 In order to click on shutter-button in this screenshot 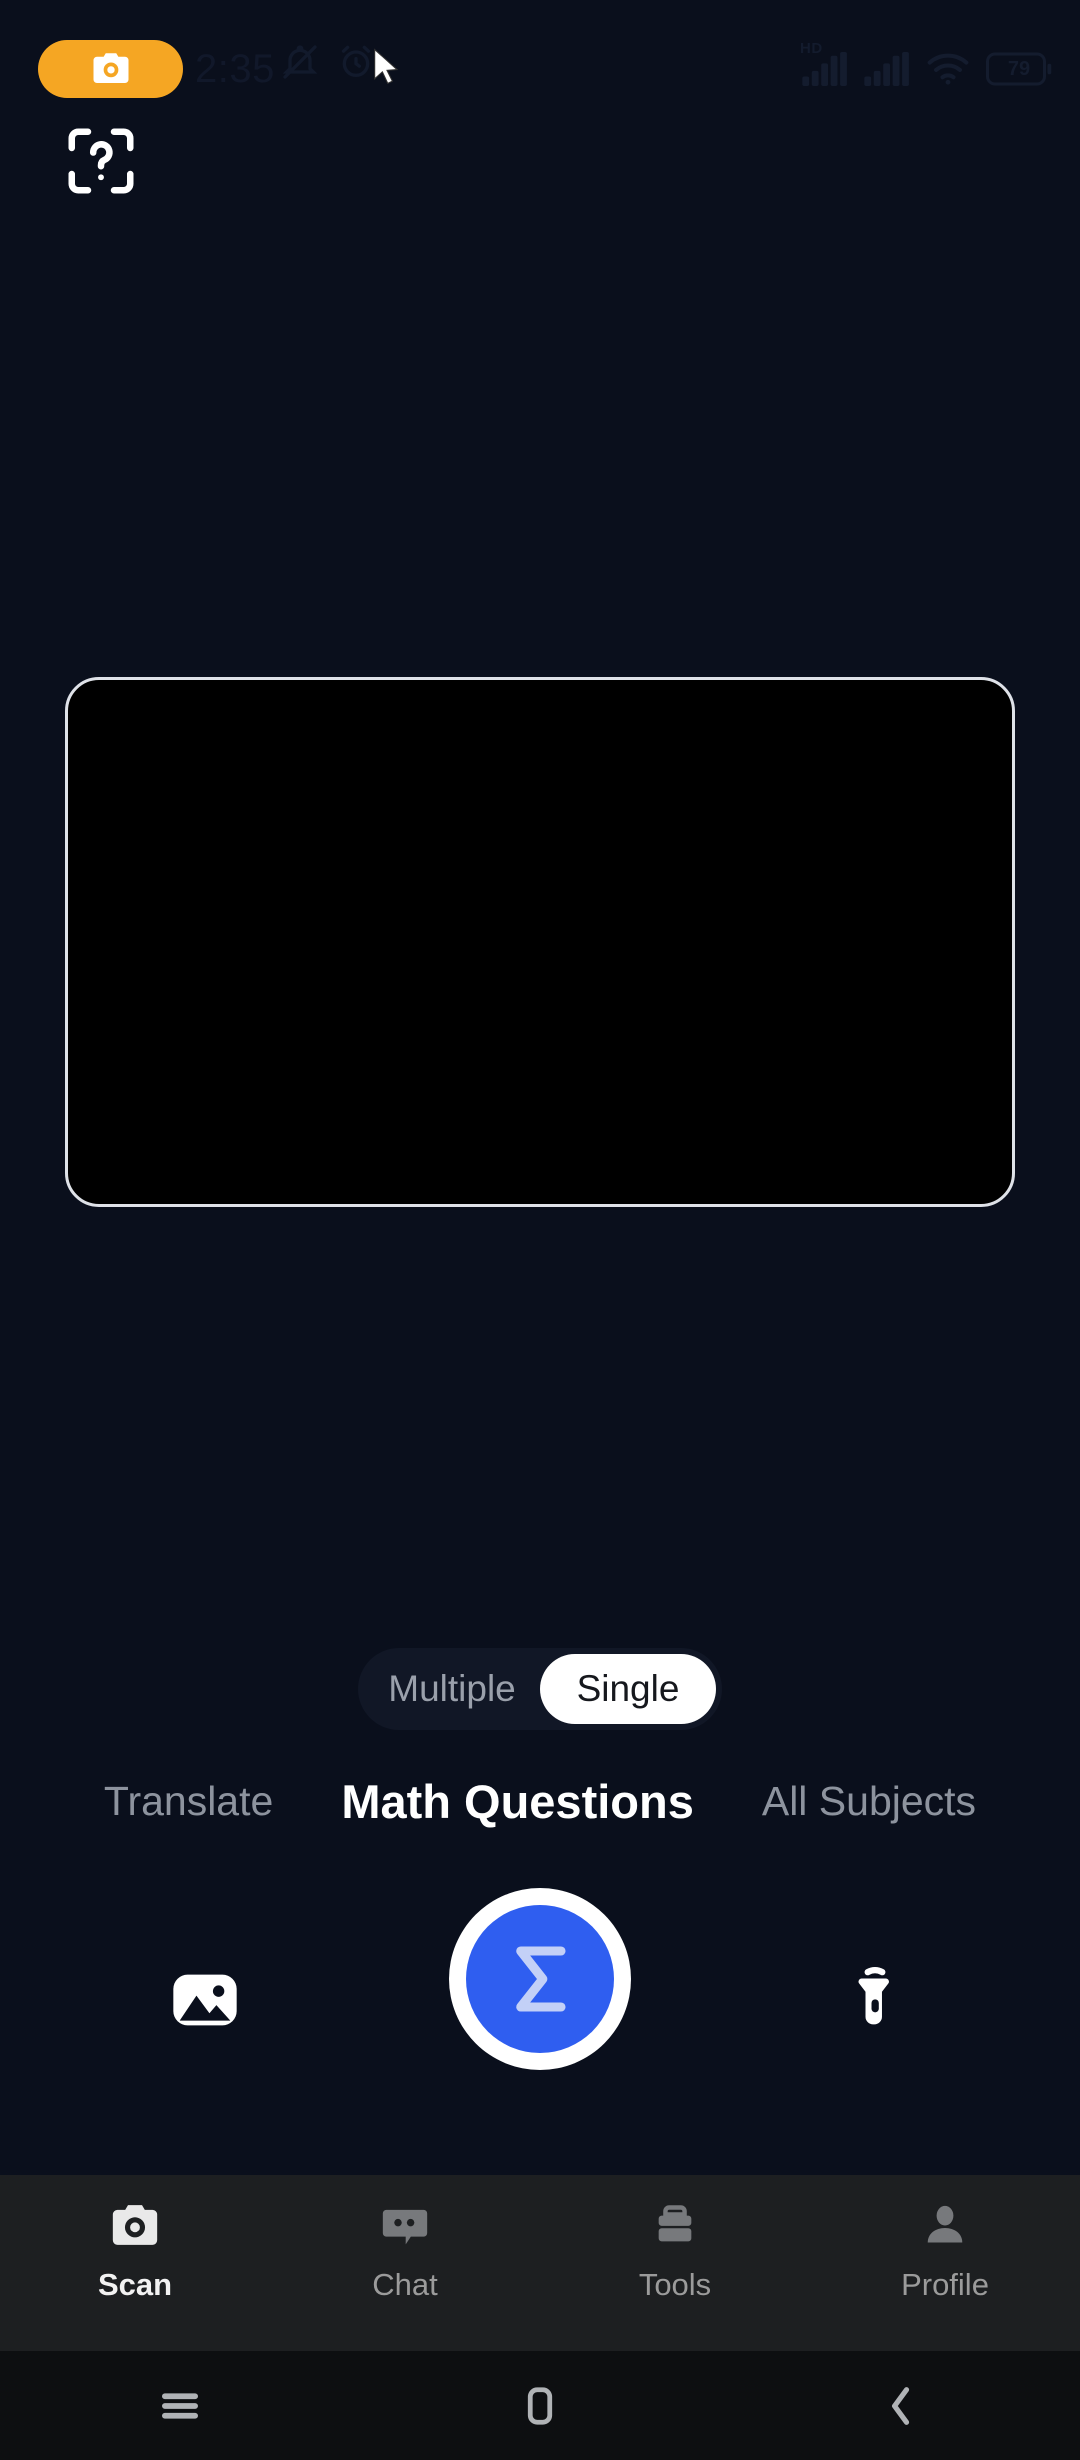, I will do `click(540, 1979)`.